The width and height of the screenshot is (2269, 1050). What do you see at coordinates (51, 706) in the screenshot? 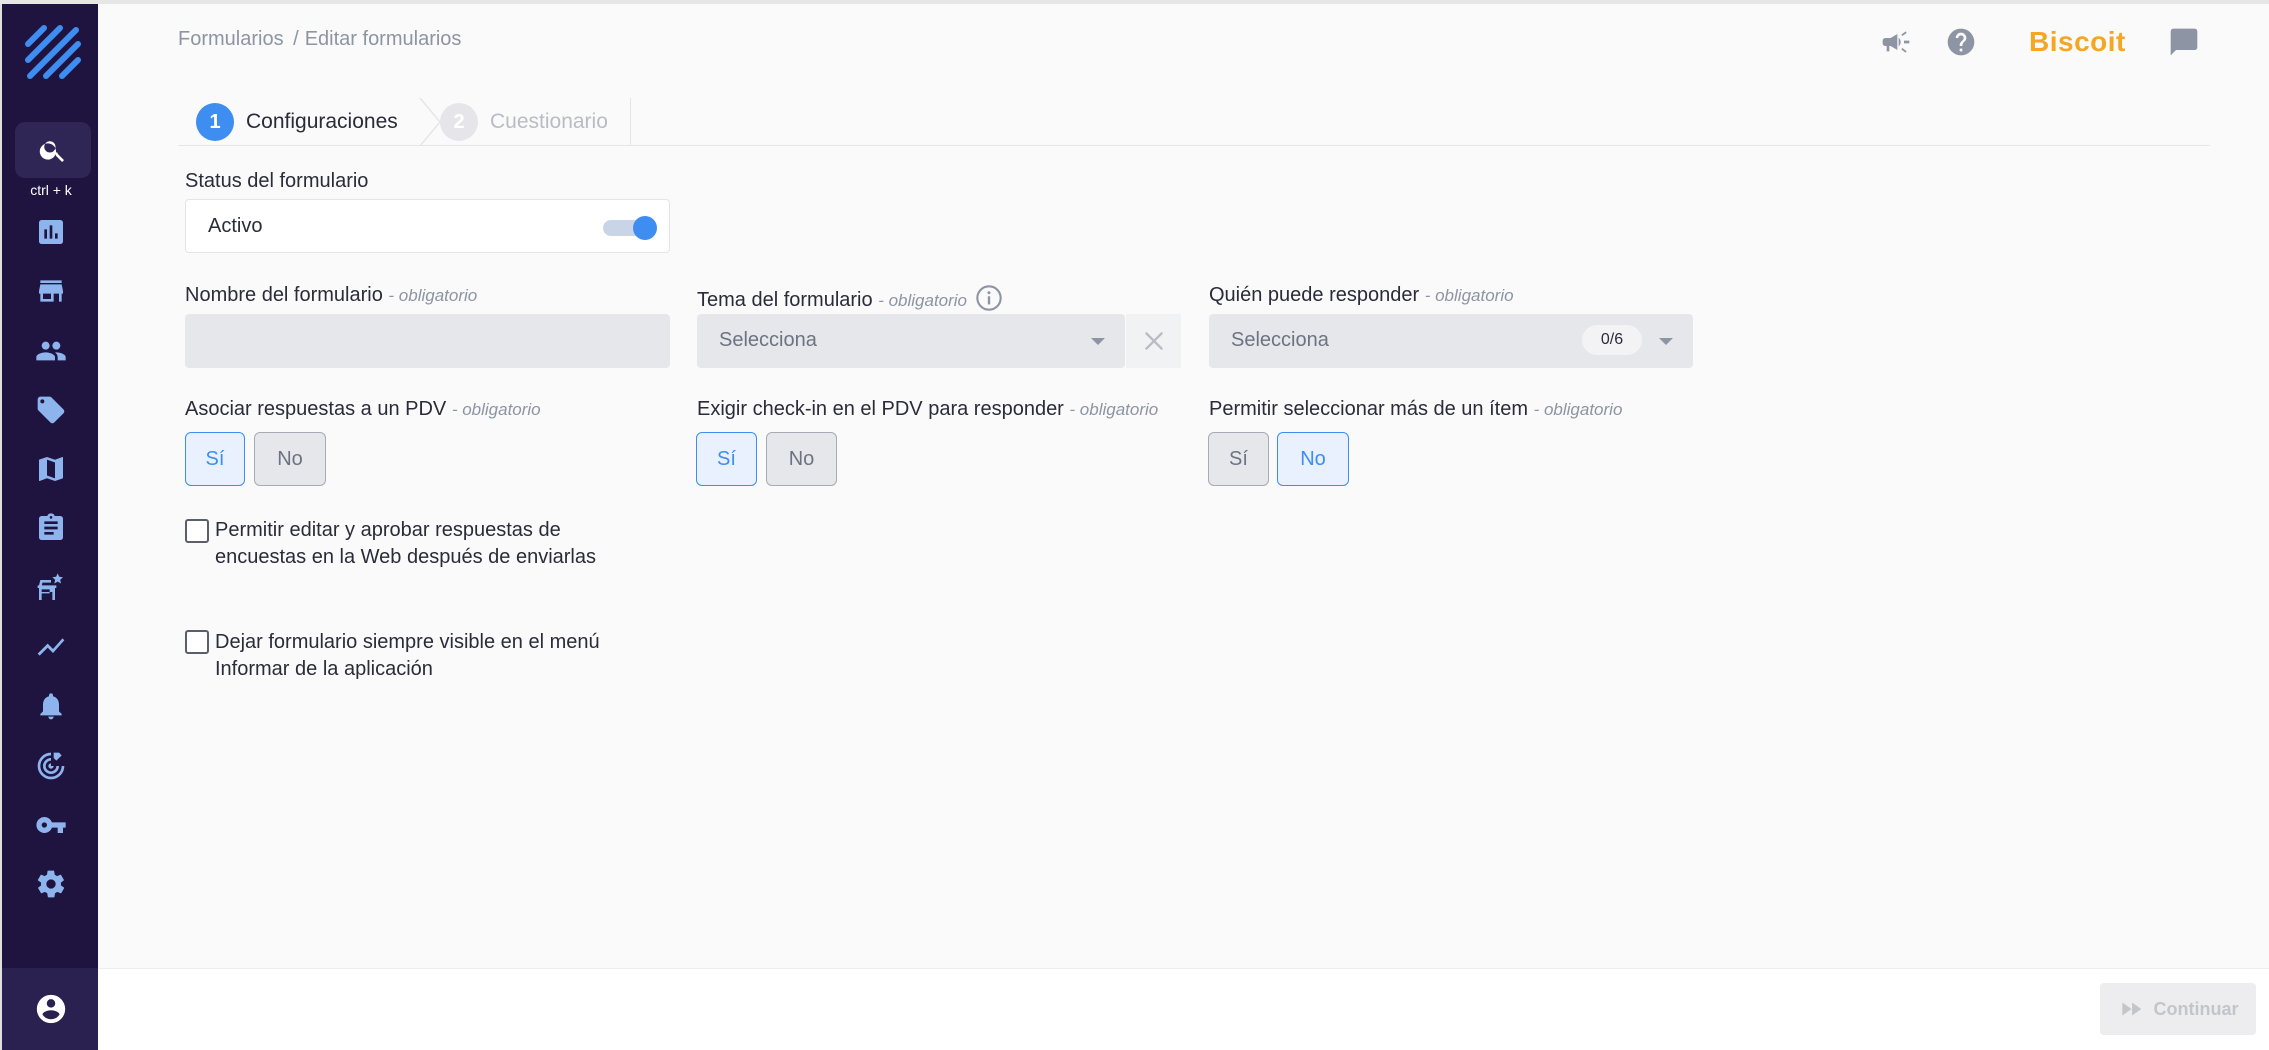
I see `nav-bell-icon` at bounding box center [51, 706].